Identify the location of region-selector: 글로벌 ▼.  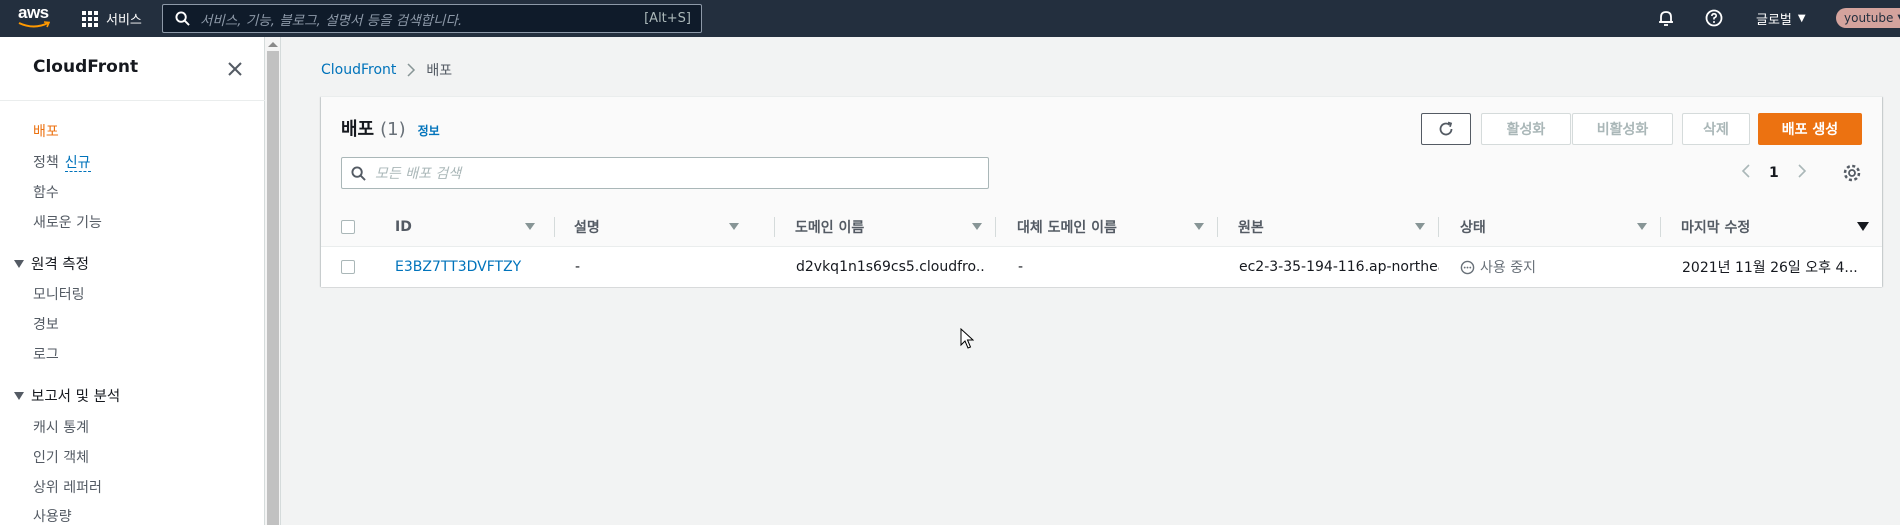
(1781, 18).